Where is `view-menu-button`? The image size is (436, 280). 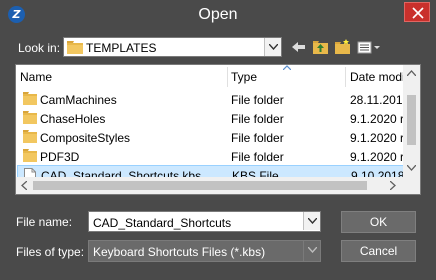 view-menu-button is located at coordinates (369, 47).